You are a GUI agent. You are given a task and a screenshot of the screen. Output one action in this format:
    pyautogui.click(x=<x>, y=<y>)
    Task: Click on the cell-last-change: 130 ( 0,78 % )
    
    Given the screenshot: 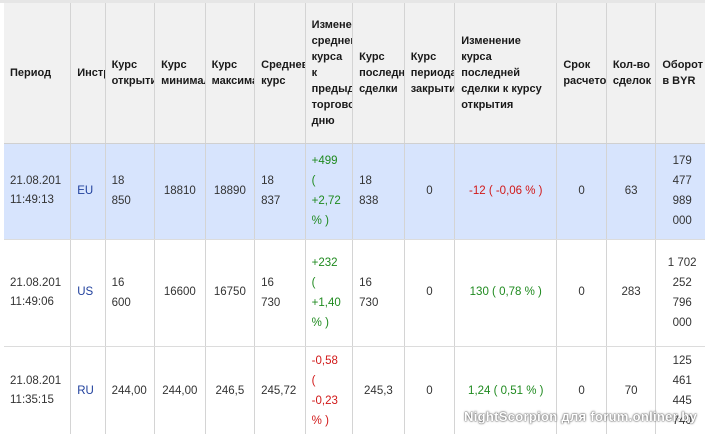 What is the action you would take?
    pyautogui.click(x=506, y=293)
    